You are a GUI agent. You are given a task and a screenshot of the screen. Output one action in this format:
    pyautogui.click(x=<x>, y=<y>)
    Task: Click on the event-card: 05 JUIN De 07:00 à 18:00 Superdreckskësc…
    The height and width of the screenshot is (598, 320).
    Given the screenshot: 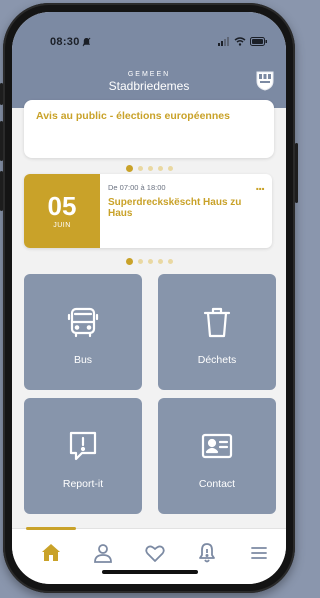 What is the action you would take?
    pyautogui.click(x=148, y=211)
    